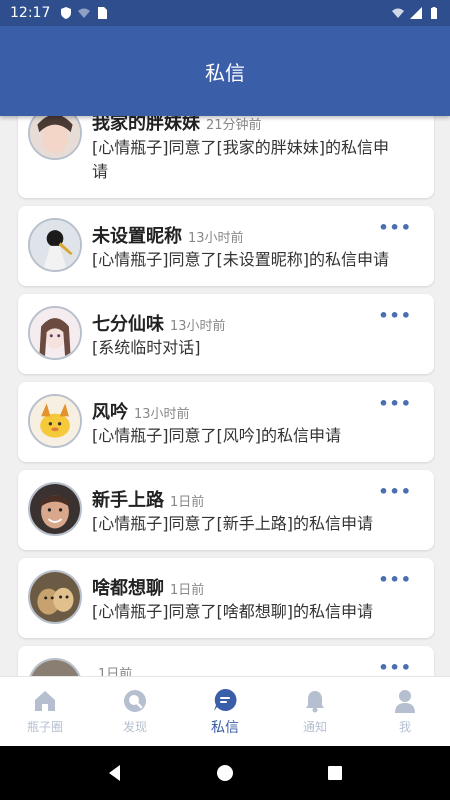 The height and width of the screenshot is (800, 450). I want to click on bottom-nav: 瓶子圈 发现 私信 通知 我, so click(225, 711).